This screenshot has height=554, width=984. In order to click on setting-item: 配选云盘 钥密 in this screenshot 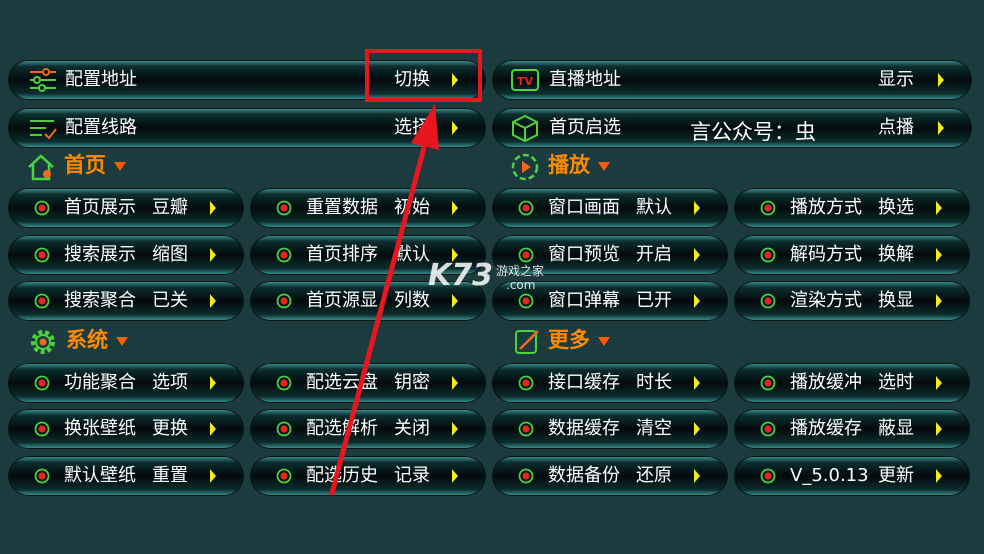, I will do `click(368, 383)`.